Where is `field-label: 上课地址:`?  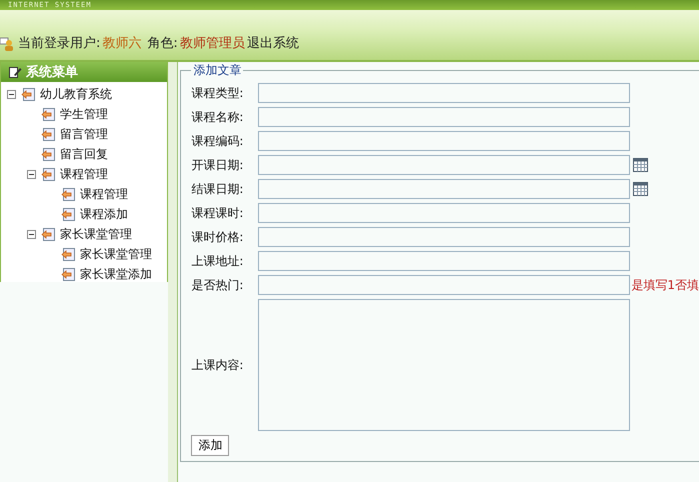
field-label: 上课地址: is located at coordinates (217, 261).